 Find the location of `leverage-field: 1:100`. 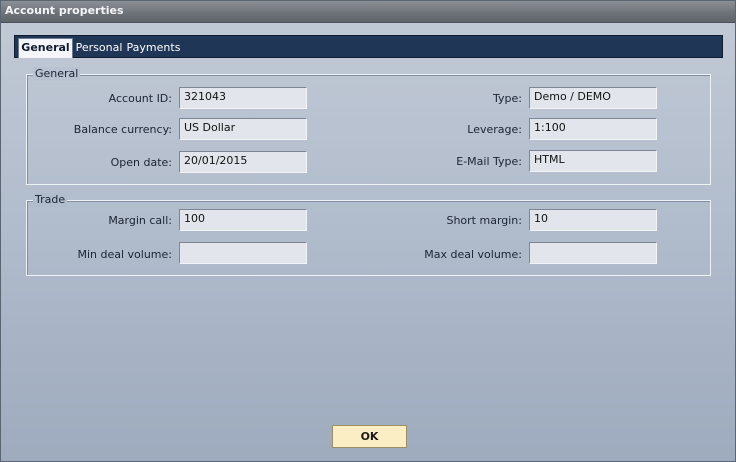

leverage-field: 1:100 is located at coordinates (593, 129).